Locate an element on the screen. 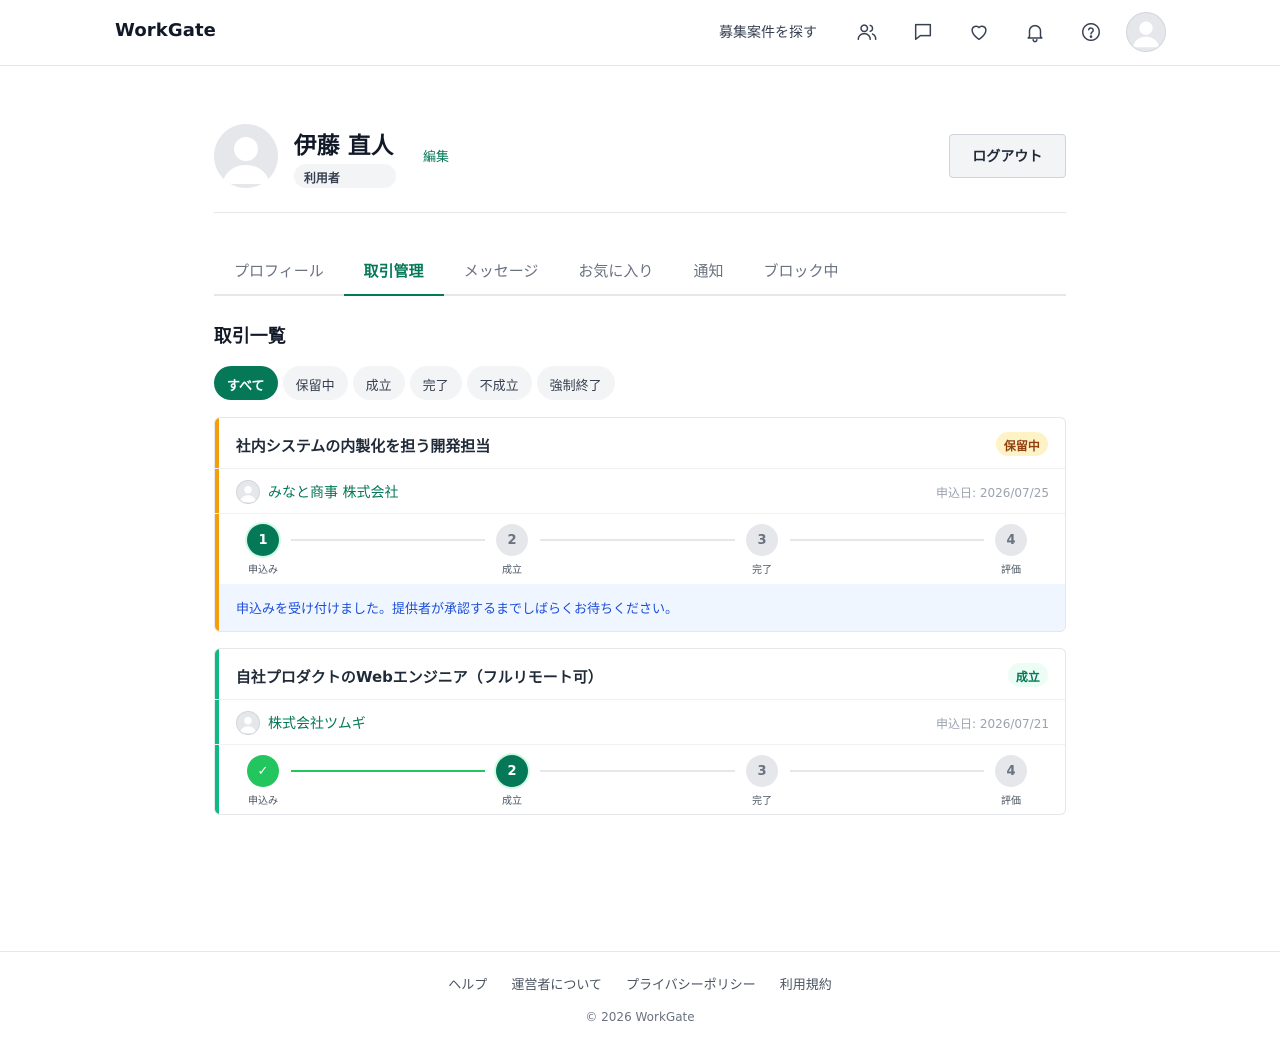  edit-profile-link: 編集 is located at coordinates (436, 155).